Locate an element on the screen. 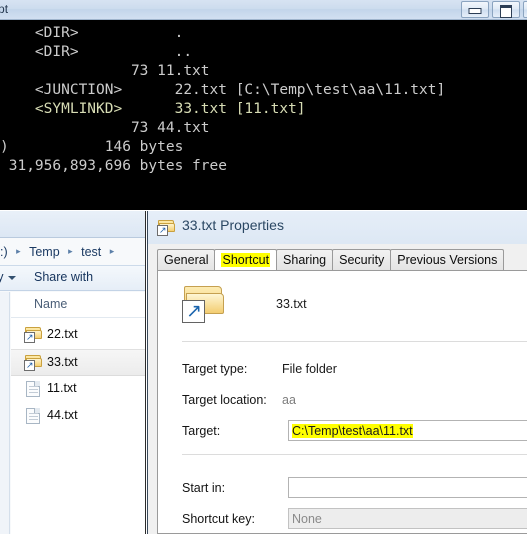  column-header-name: Name is located at coordinates (50, 304).